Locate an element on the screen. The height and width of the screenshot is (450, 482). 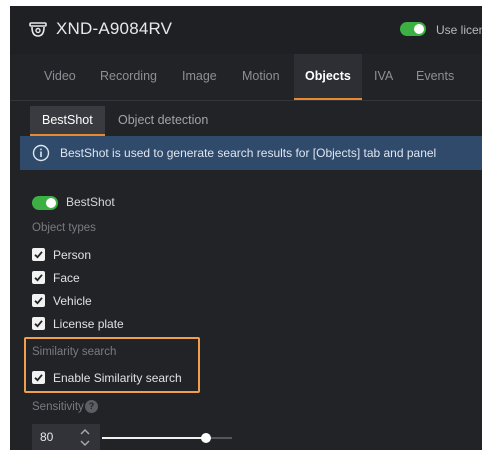
similarity-search-label: Similarity search is located at coordinates (74, 352).